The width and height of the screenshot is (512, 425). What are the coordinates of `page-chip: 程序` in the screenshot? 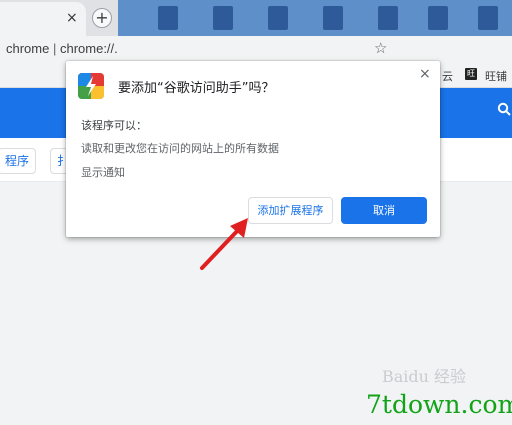 It's located at (18, 161).